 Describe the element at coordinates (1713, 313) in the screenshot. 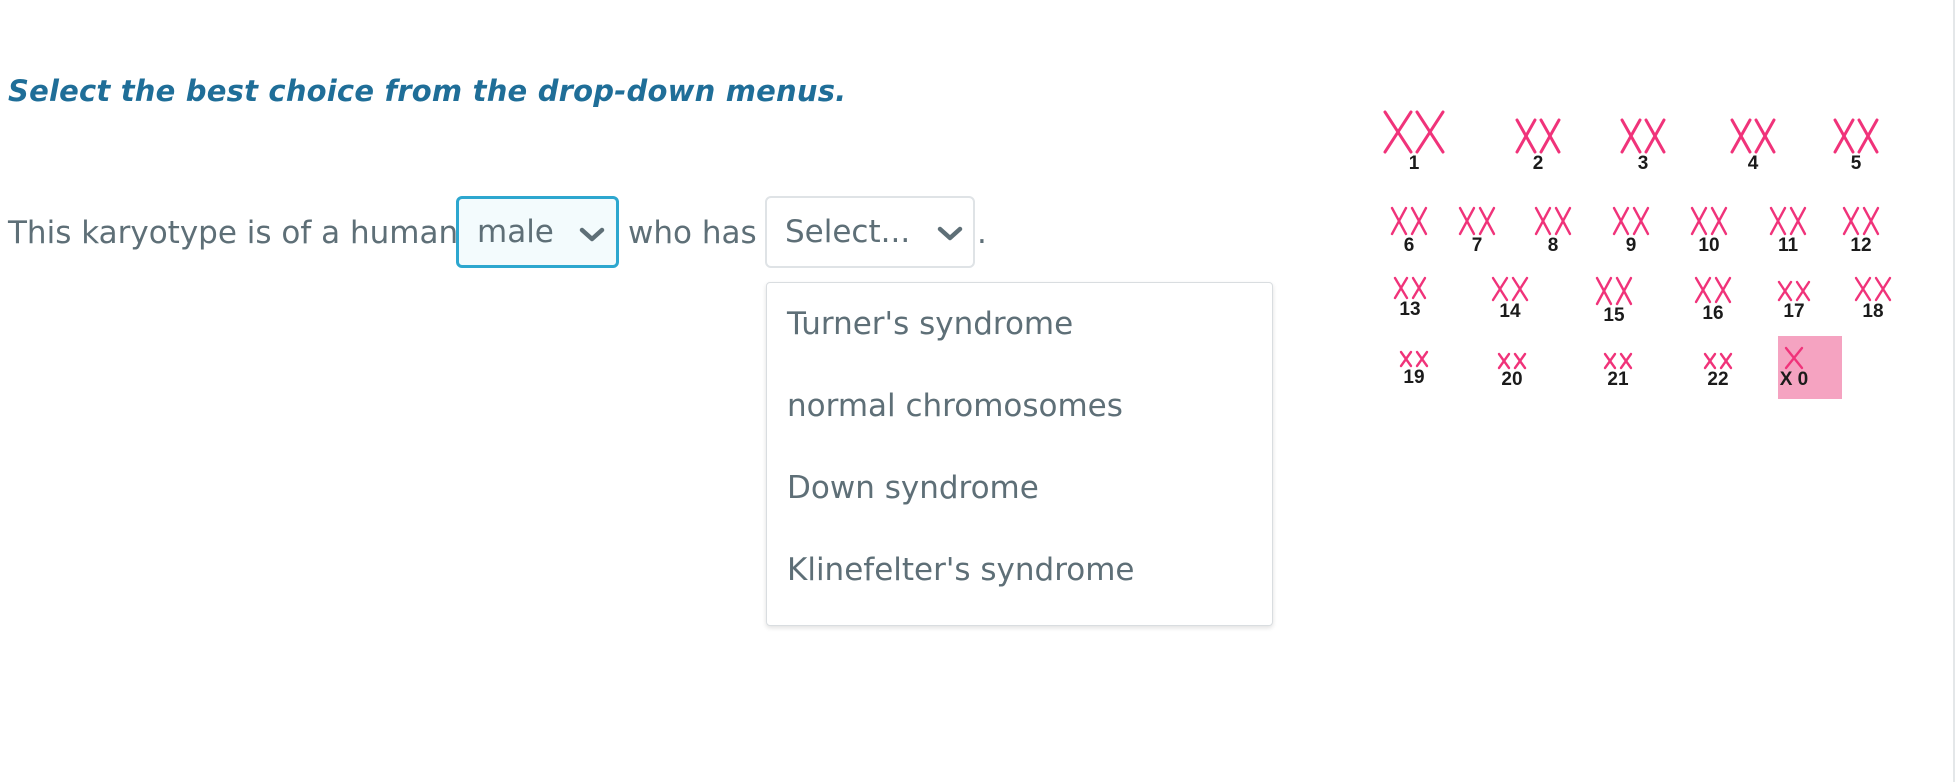

I see `chromosome-number: 16` at that location.